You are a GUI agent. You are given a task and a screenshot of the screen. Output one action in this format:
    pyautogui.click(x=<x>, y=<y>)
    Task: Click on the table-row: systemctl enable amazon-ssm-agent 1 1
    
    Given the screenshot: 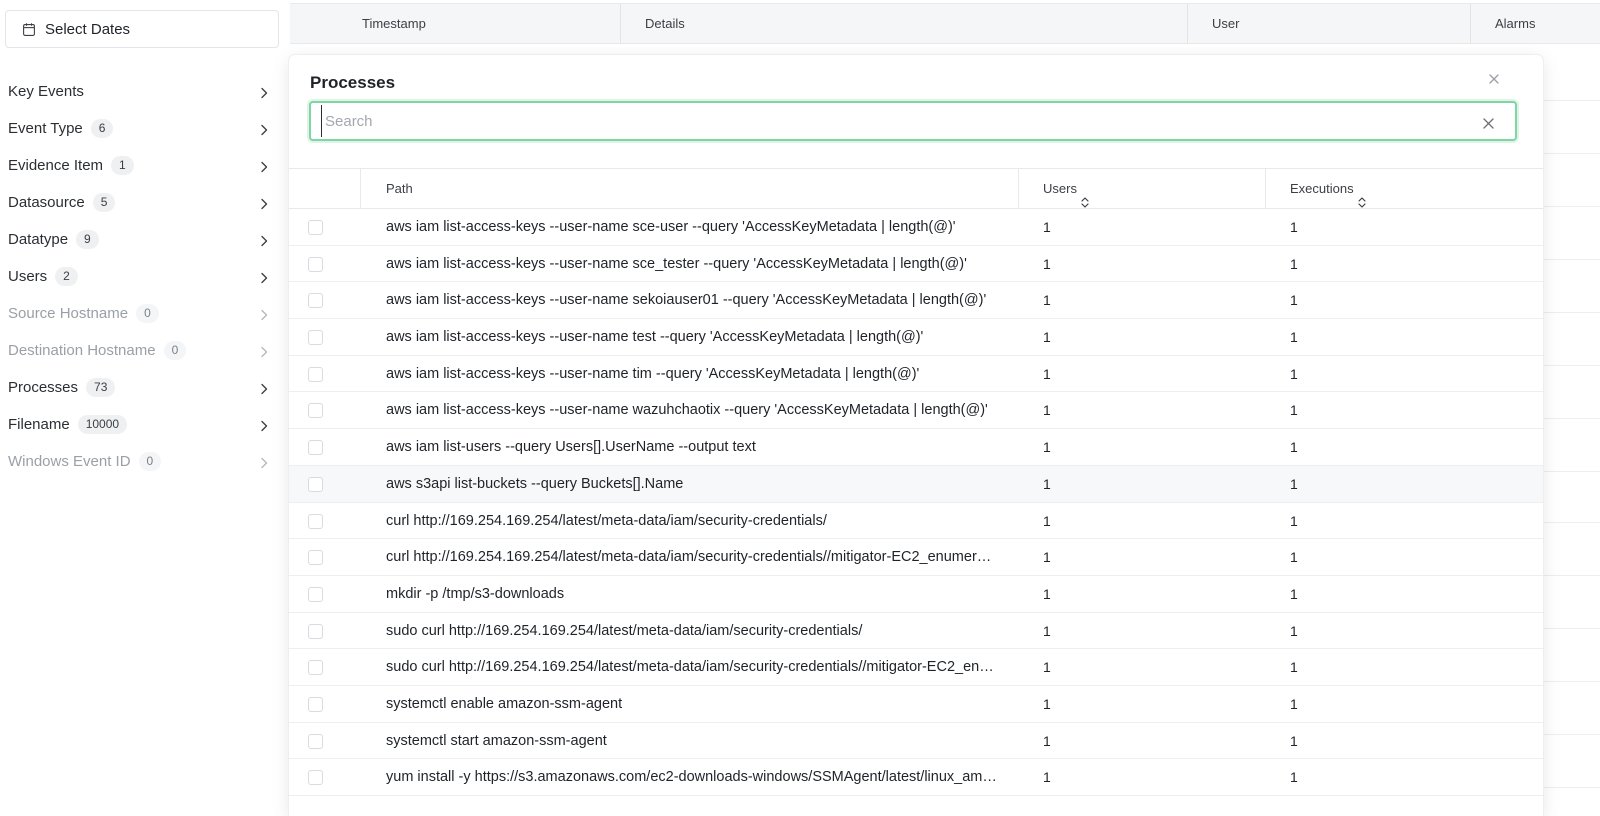 What is the action you would take?
    pyautogui.click(x=916, y=704)
    